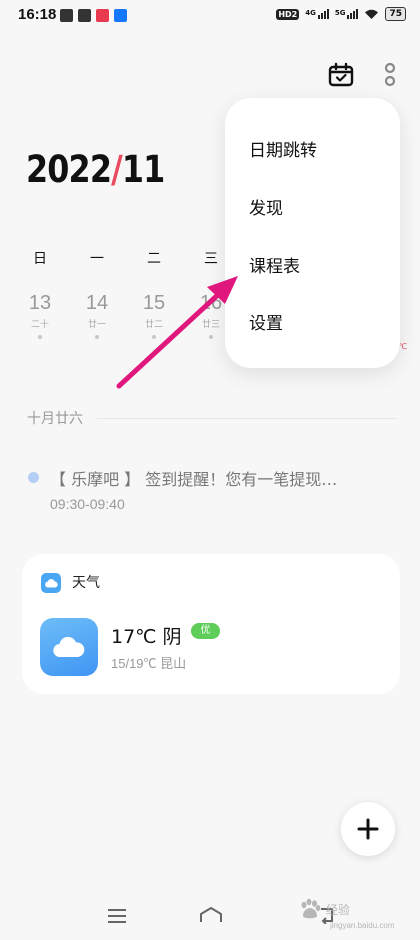 The width and height of the screenshot is (420, 940). What do you see at coordinates (40, 303) in the screenshot?
I see `day-number: 13` at bounding box center [40, 303].